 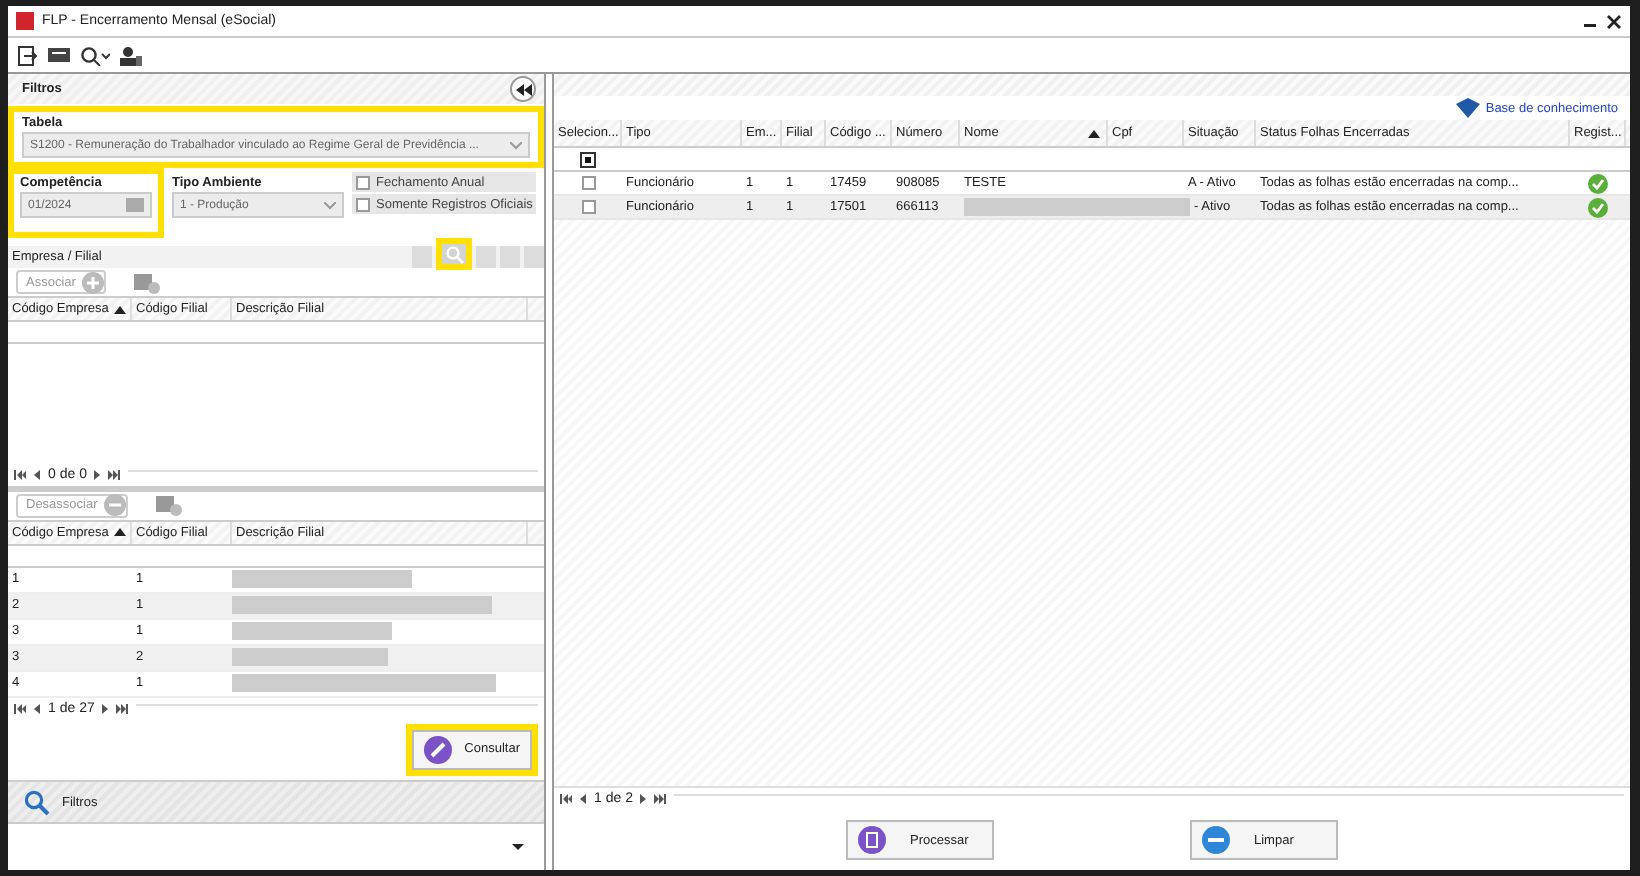 What do you see at coordinates (872, 840) in the screenshot?
I see `document-icon` at bounding box center [872, 840].